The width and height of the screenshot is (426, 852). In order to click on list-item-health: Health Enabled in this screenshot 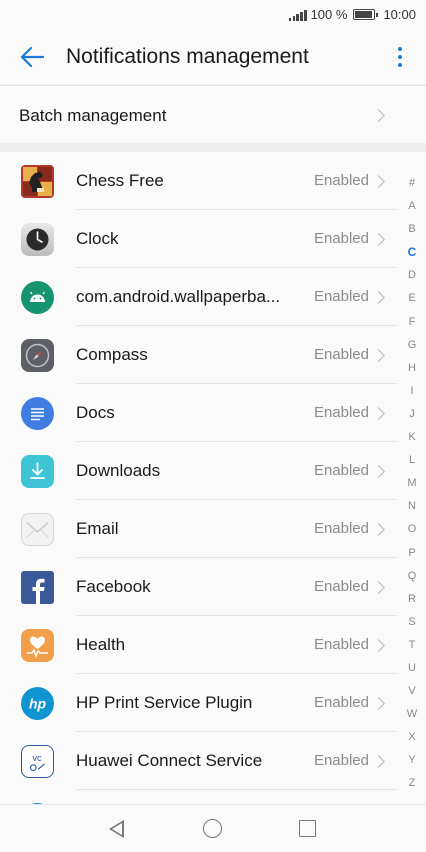, I will do `click(213, 645)`.